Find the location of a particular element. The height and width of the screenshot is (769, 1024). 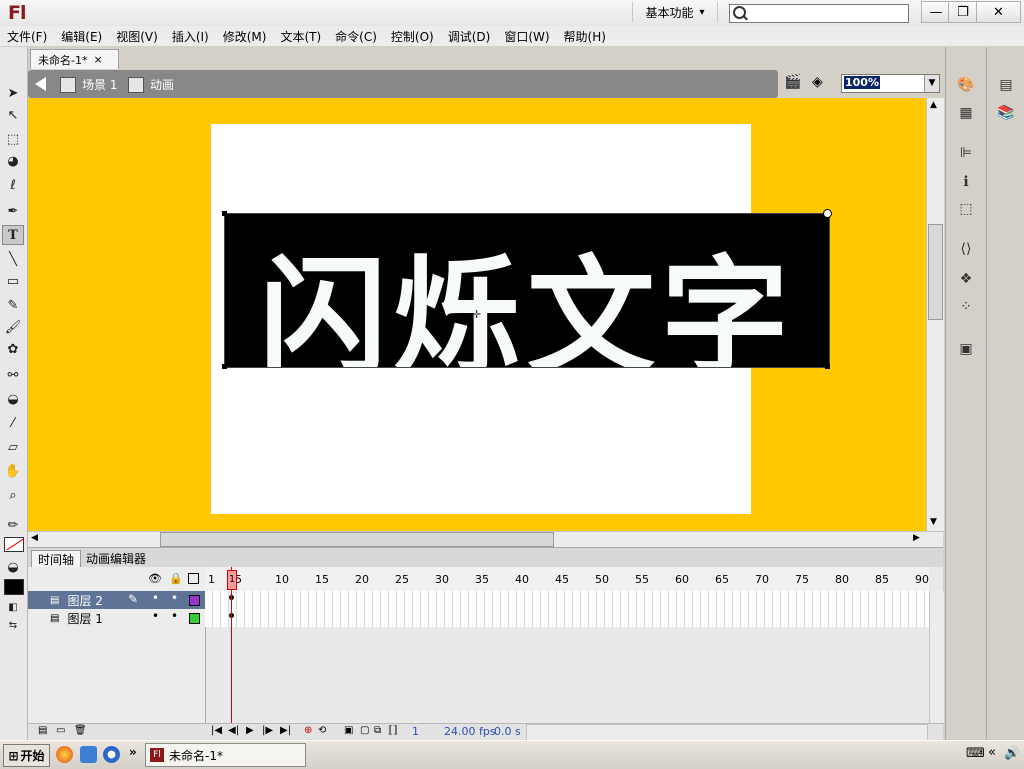

library-folder-icon: ▣ is located at coordinates (966, 349).